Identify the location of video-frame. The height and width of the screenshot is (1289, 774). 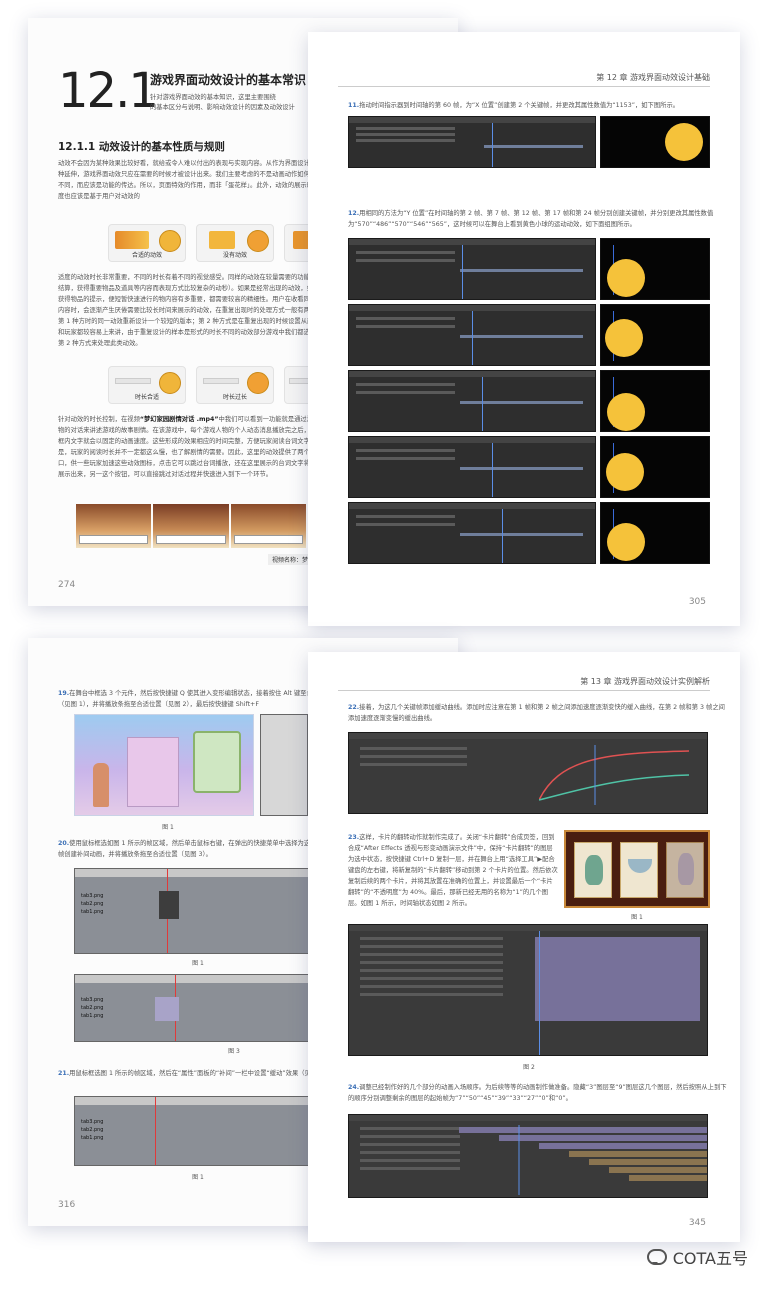
(268, 526).